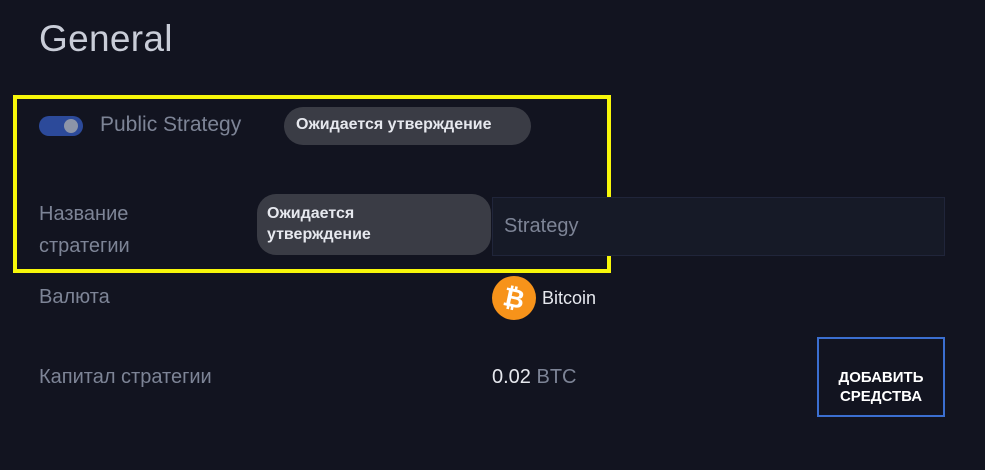 This screenshot has width=985, height=470. I want to click on pending-approval-badge: Ожидается утверждение, so click(407, 126).